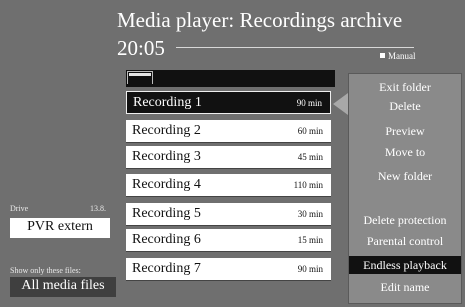 The image size is (465, 307). I want to click on filter-label: Show only these files:, so click(45, 270).